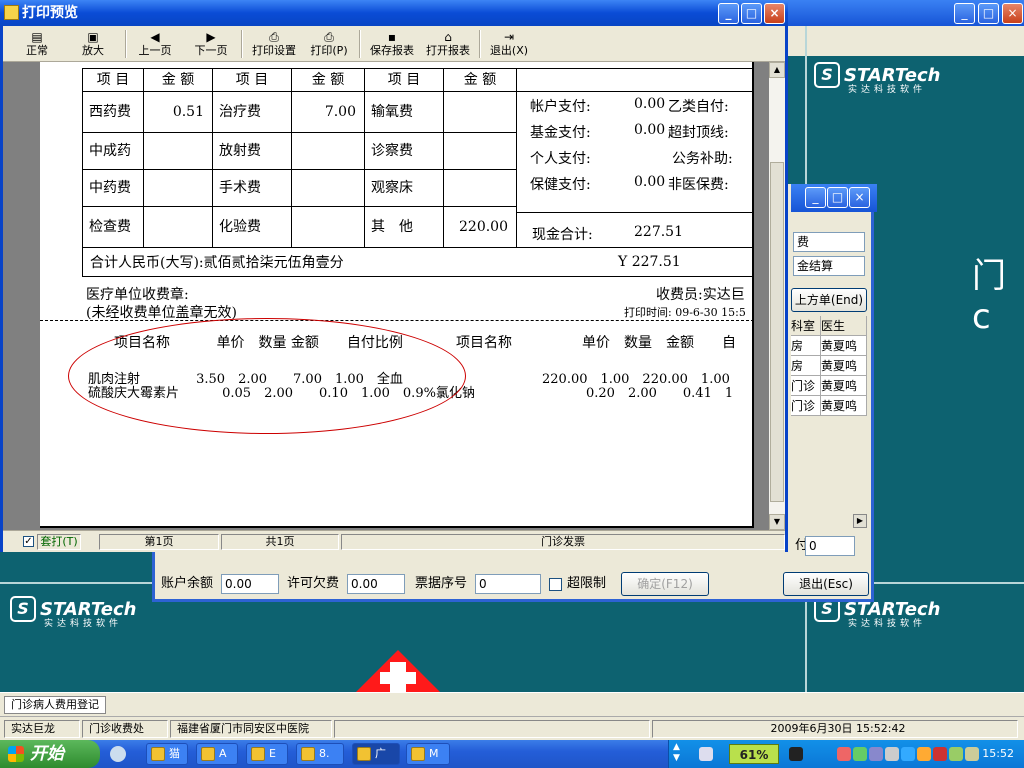 This screenshot has width=1024, height=768. What do you see at coordinates (155, 44) in the screenshot?
I see `prev-page-button: ◀ 上一页` at bounding box center [155, 44].